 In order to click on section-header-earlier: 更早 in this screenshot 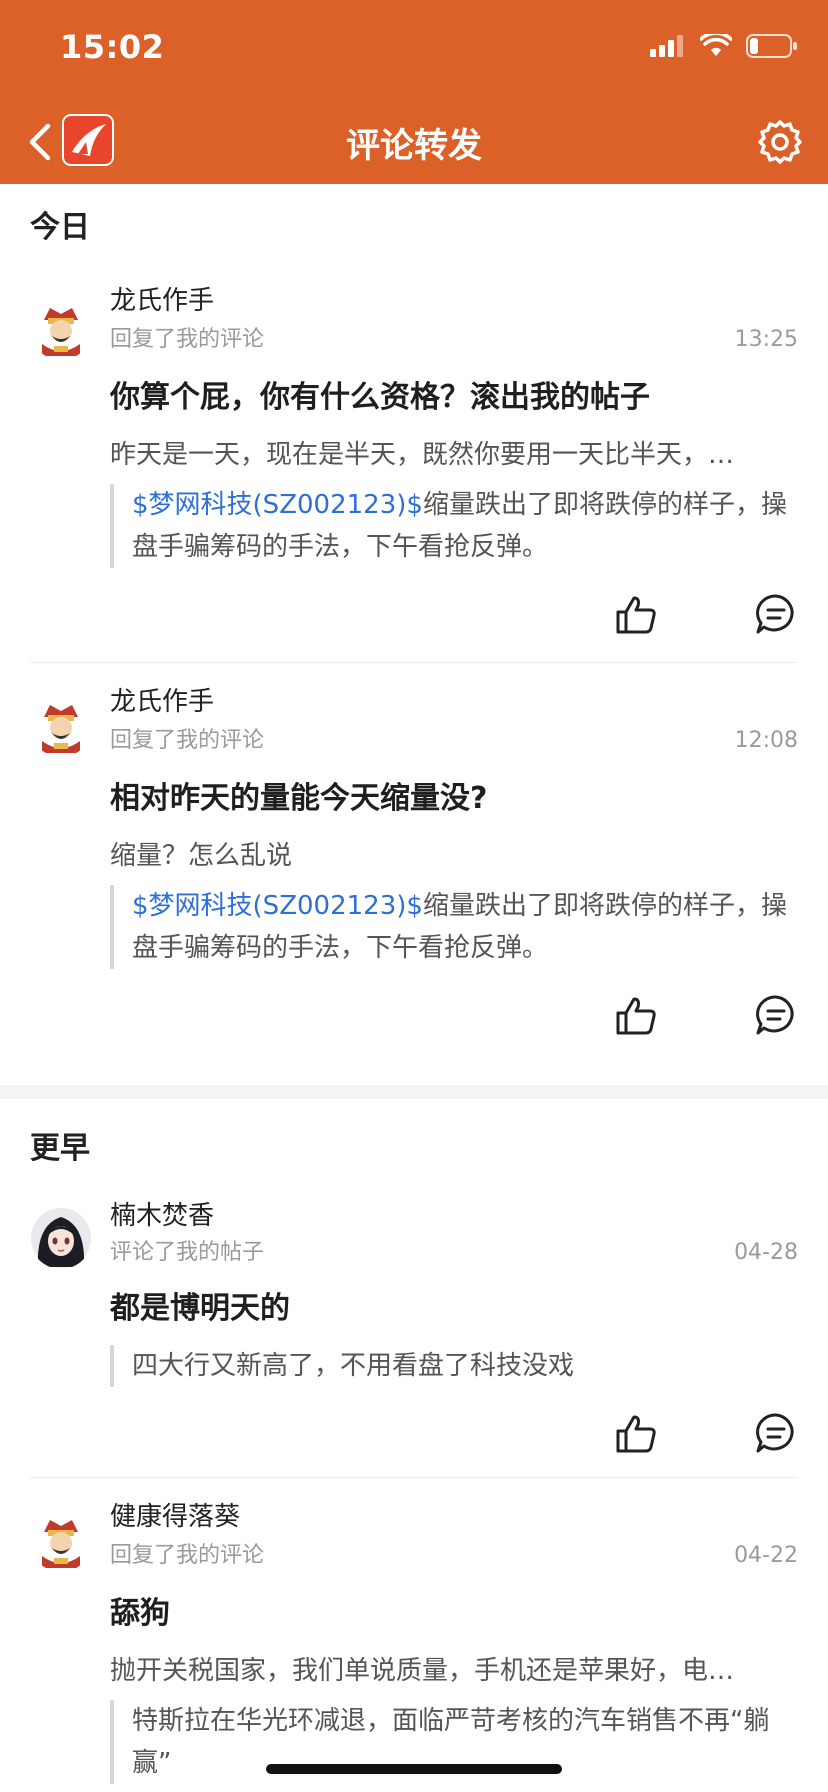, I will do `click(60, 1148)`.